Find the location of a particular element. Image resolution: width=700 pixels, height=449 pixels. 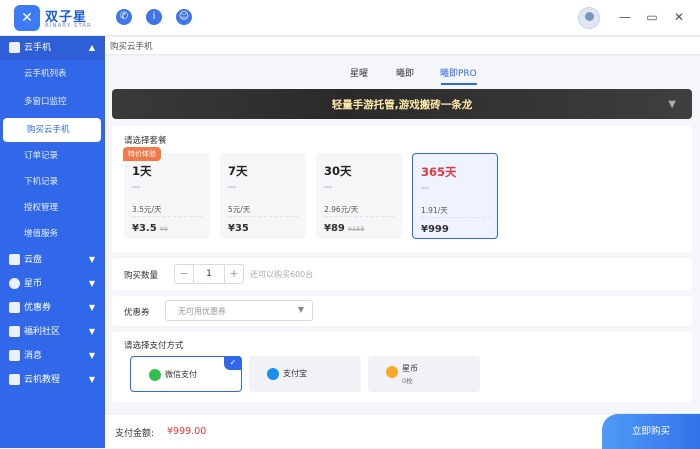

coupon-select-value: 无可用优惠券 is located at coordinates (202, 311).